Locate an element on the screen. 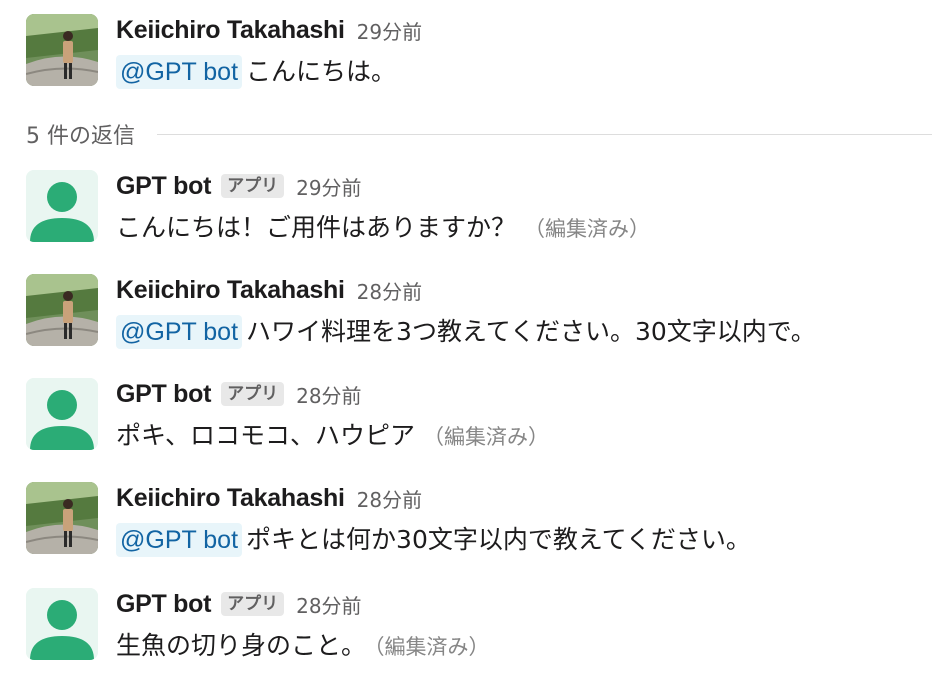  message-body: GPT bot アプリ 28分前 ポキ、ロコモコ、ハウピア （編集済み） is located at coordinates (524, 416).